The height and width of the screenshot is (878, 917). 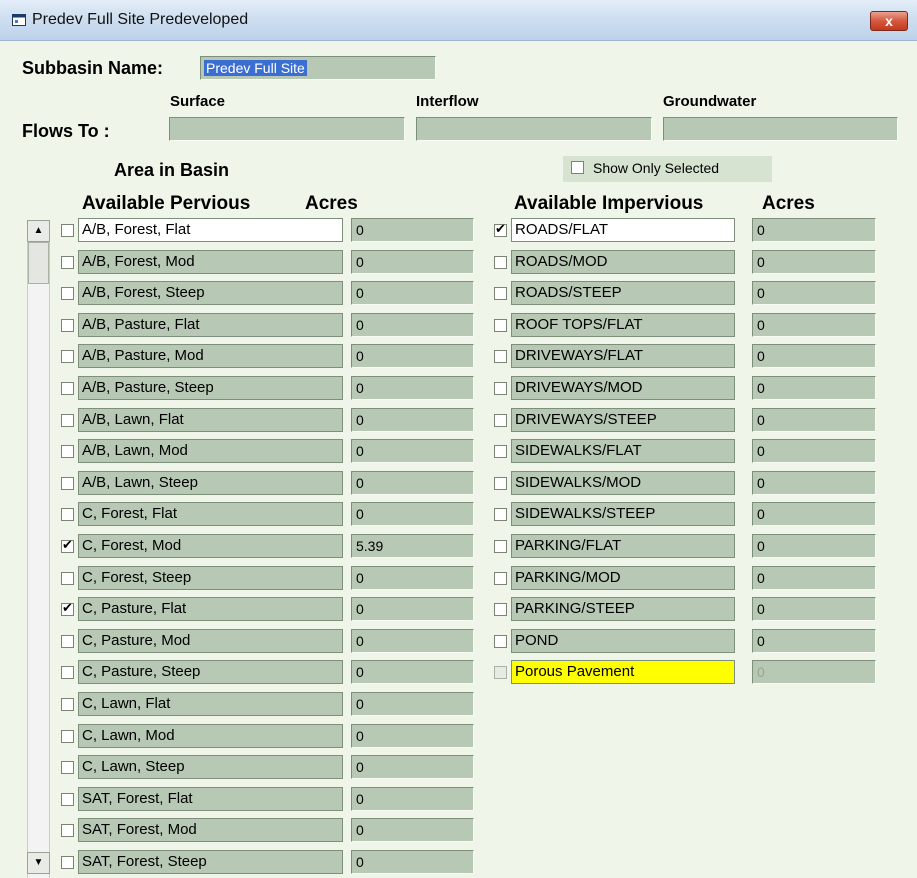 What do you see at coordinates (210, 230) in the screenshot?
I see `pervious-row-name: A/B, Forest, Flat` at bounding box center [210, 230].